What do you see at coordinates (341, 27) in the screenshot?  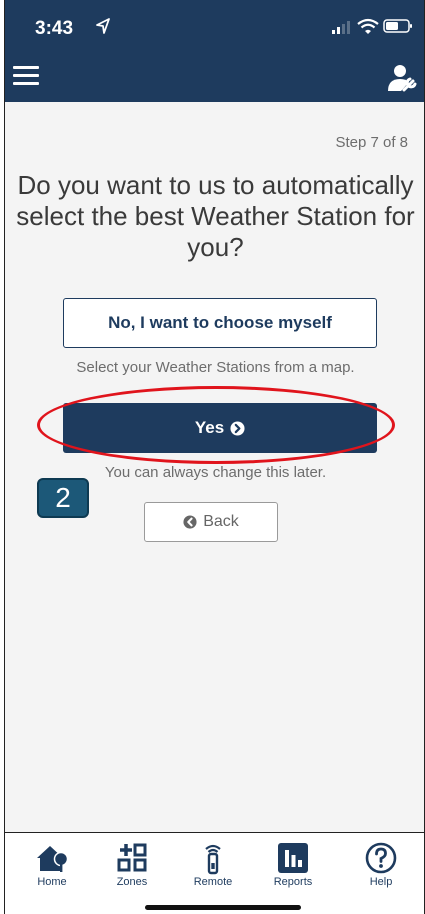 I see `cellular-signal-icon` at bounding box center [341, 27].